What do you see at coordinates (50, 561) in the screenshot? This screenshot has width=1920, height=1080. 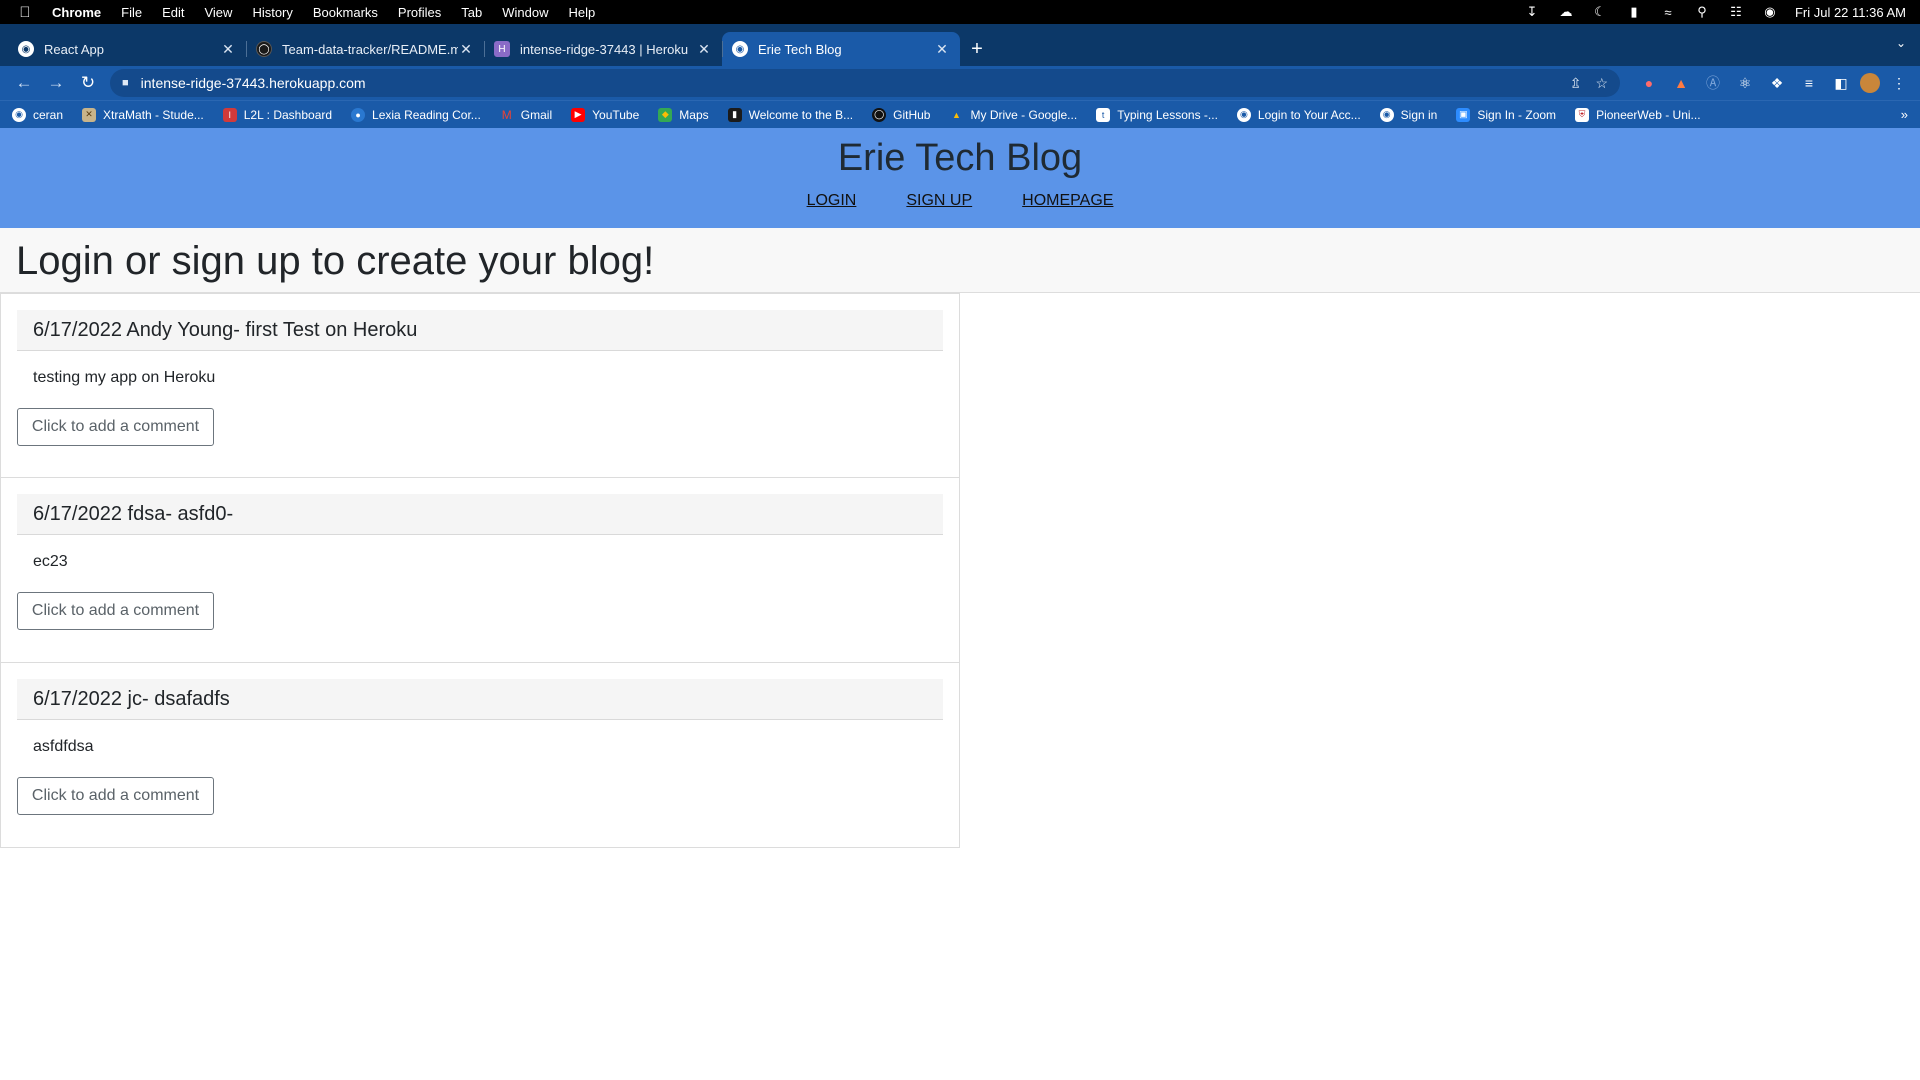 I see `post-body: ec23` at bounding box center [50, 561].